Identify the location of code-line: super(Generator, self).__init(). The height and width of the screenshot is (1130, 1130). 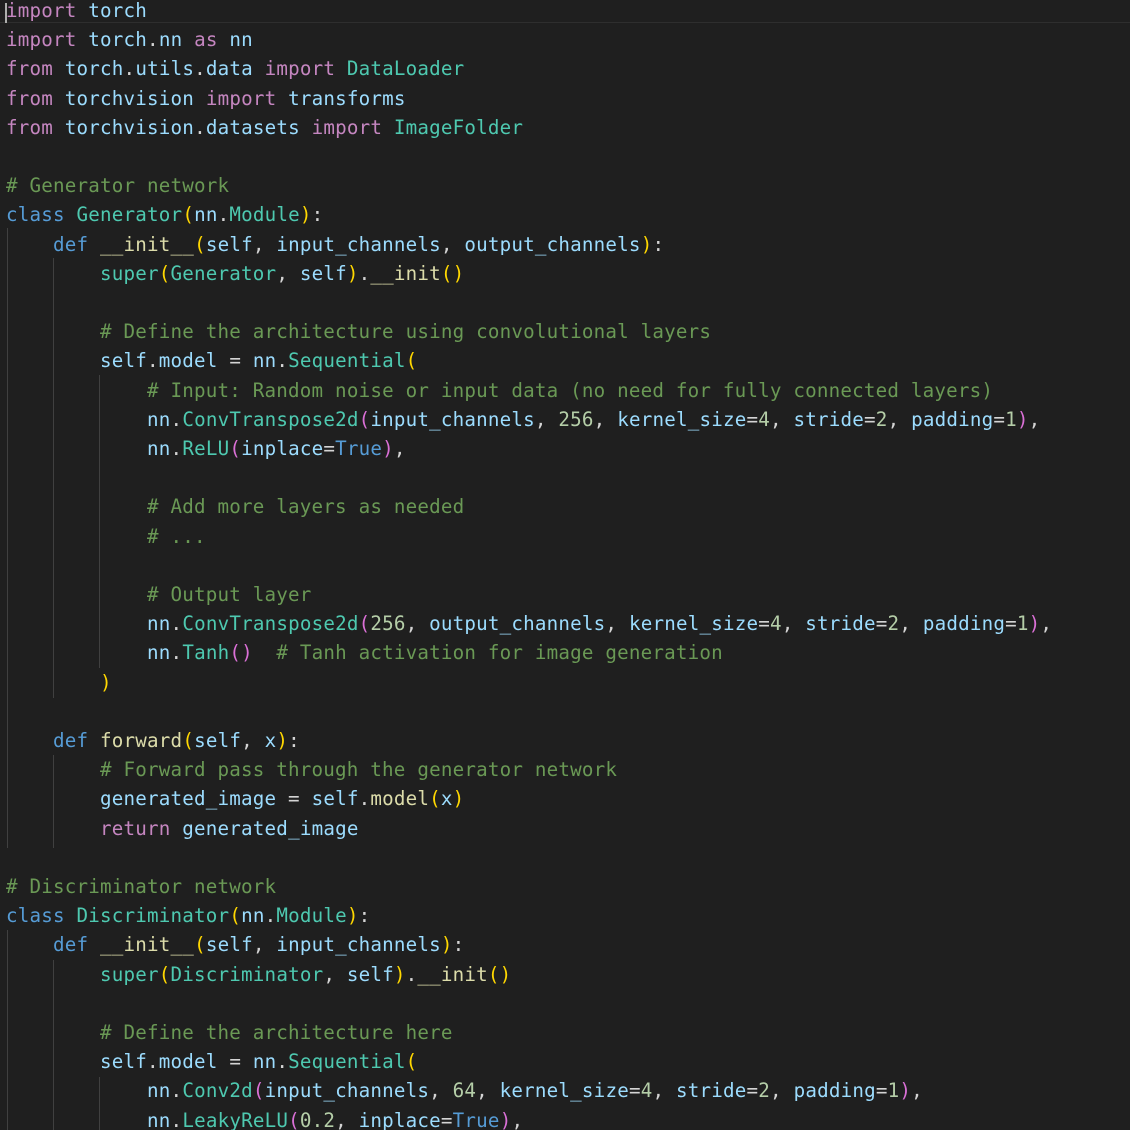
(235, 273).